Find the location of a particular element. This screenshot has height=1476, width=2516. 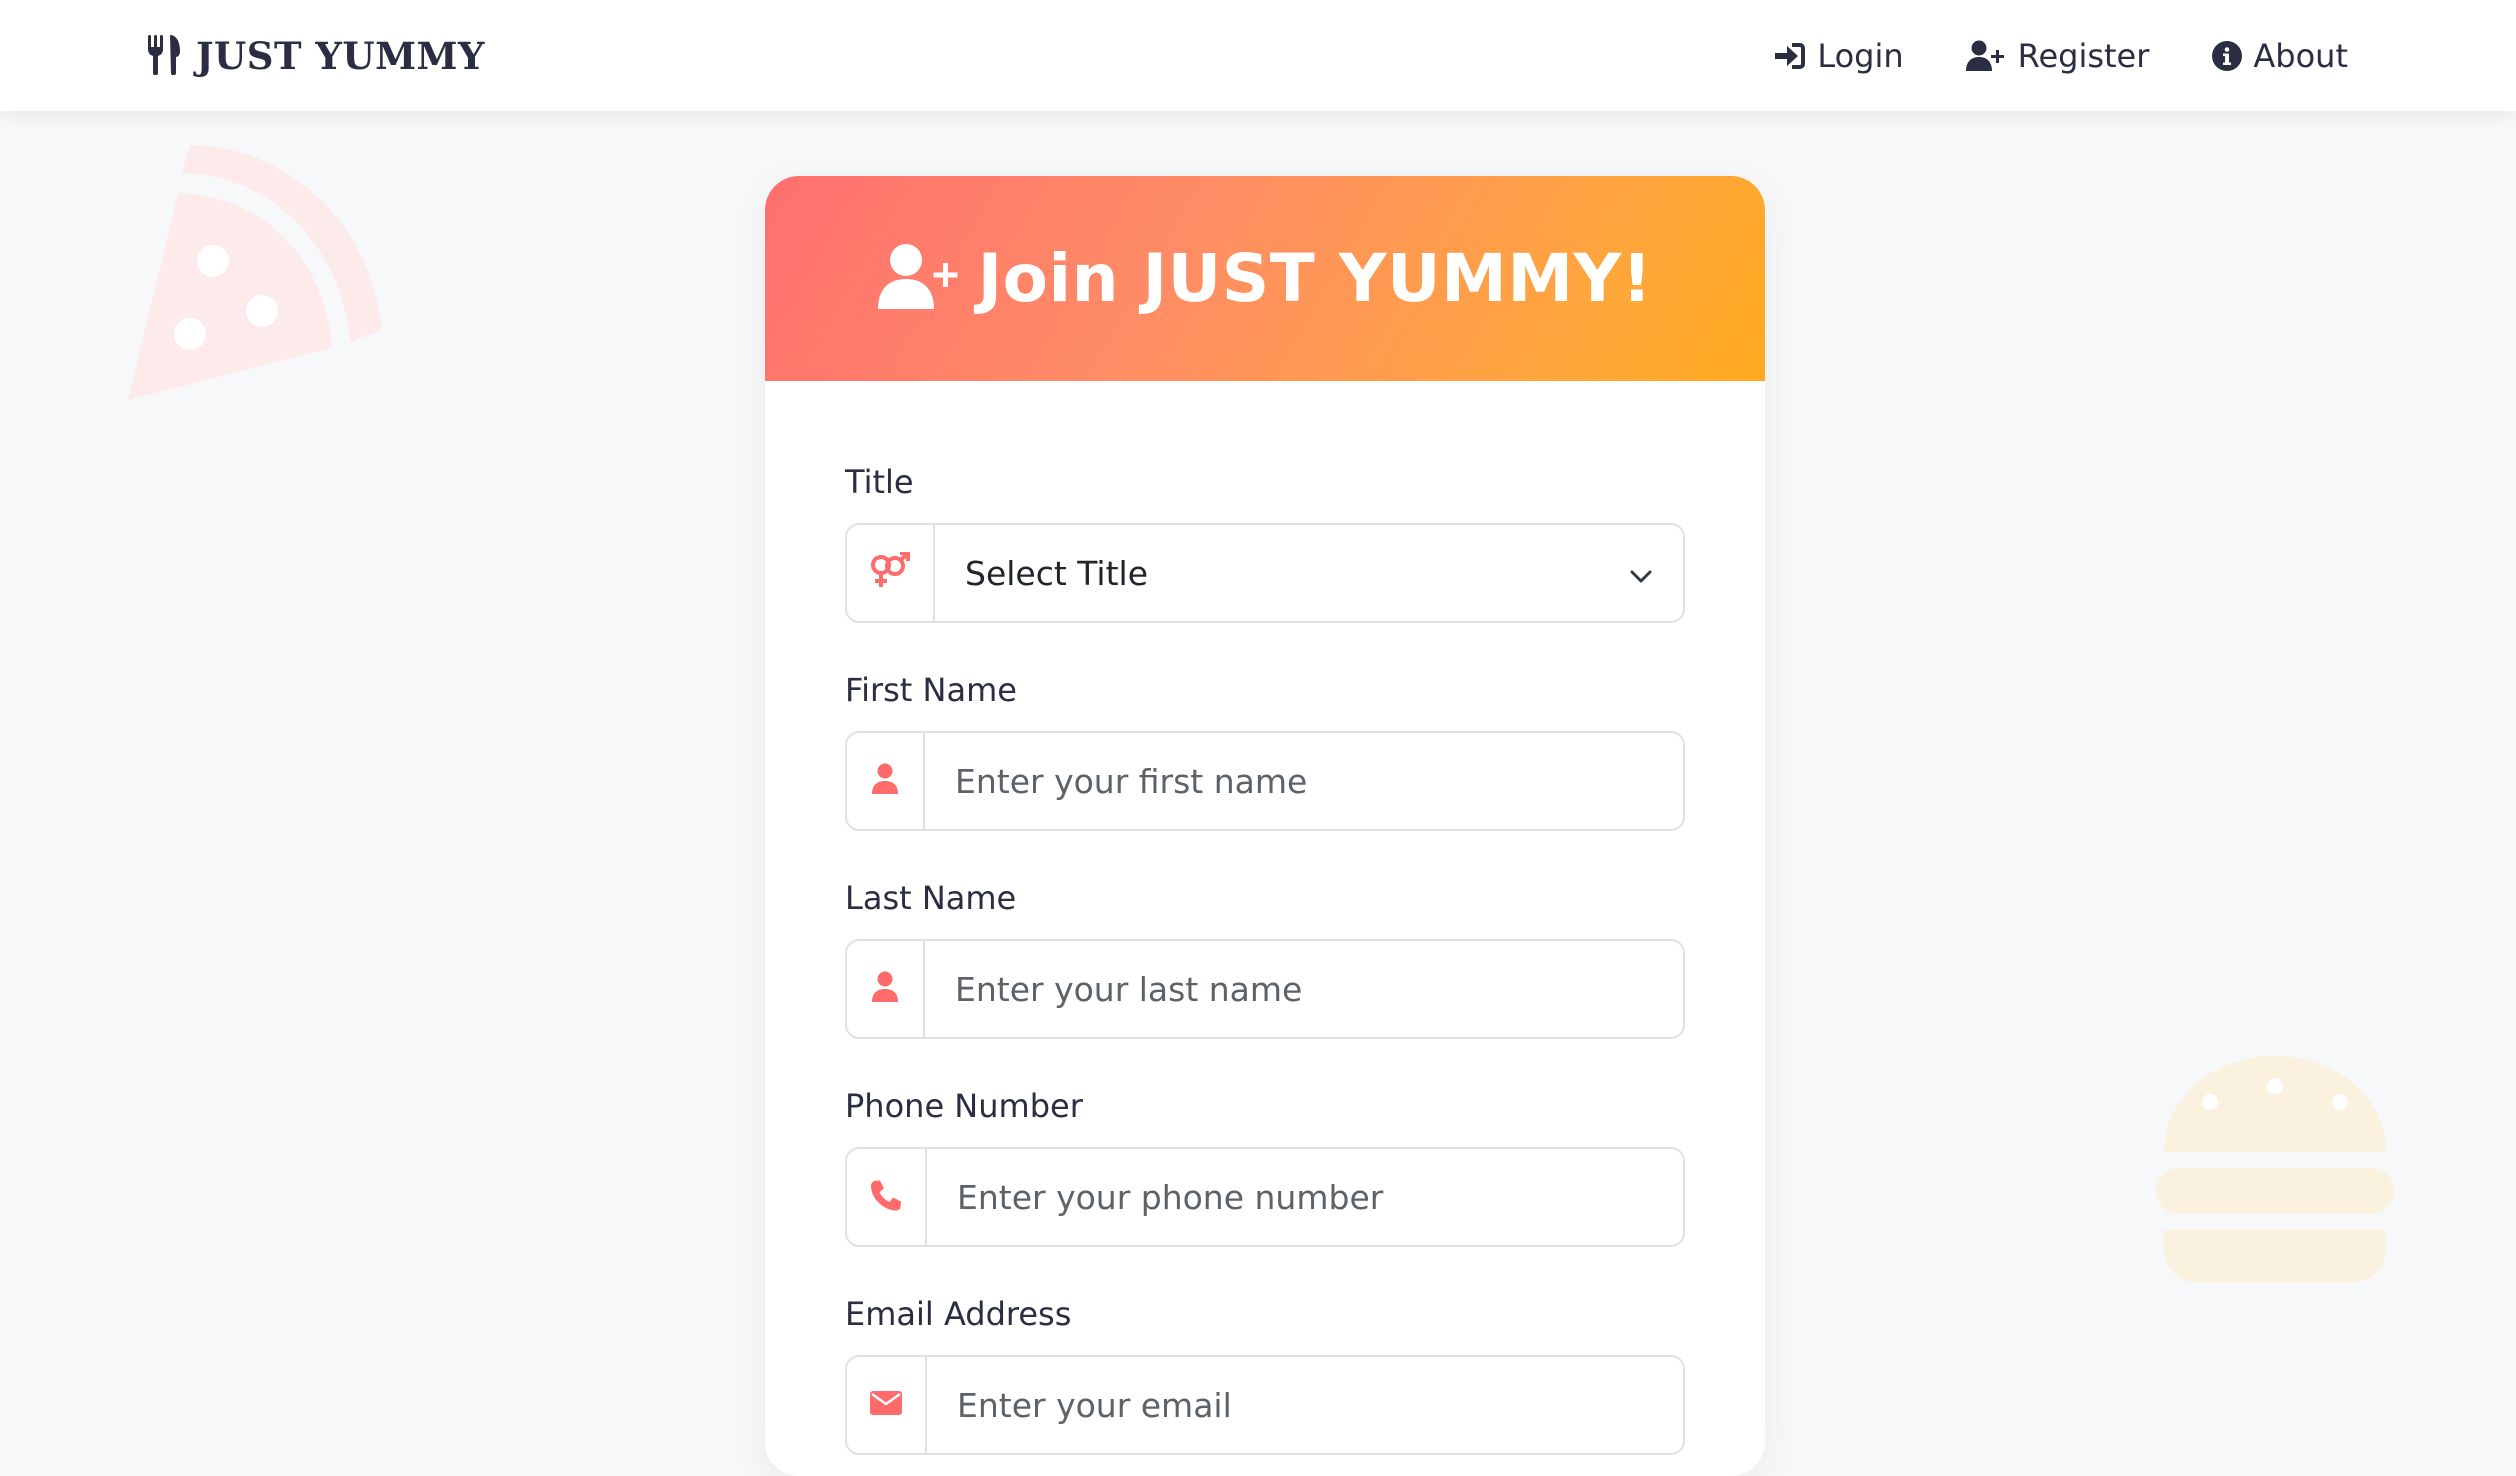

nav-register-label: Register is located at coordinates (2083, 56).